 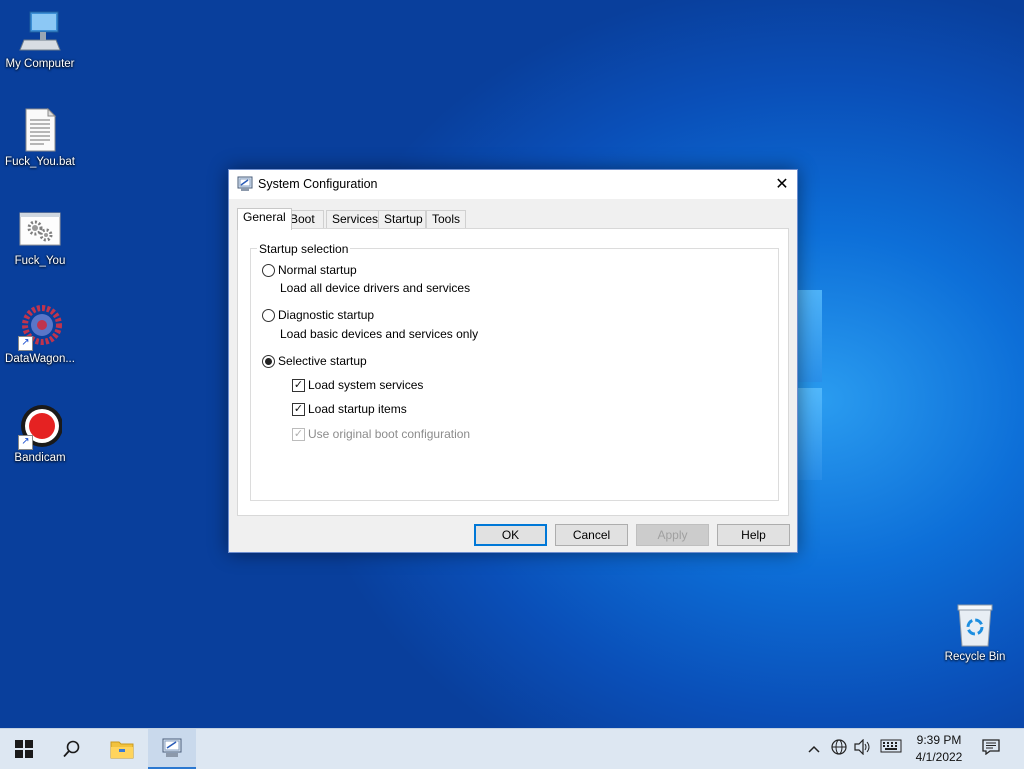 I want to click on close-button: ✕, so click(x=782, y=184).